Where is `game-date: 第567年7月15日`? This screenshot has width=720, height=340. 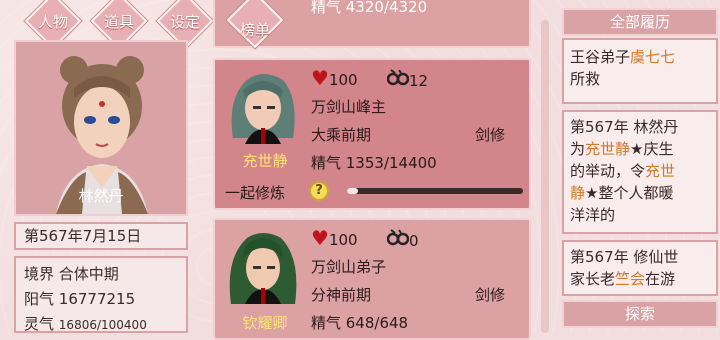
game-date: 第567年7月15日 is located at coordinates (101, 236).